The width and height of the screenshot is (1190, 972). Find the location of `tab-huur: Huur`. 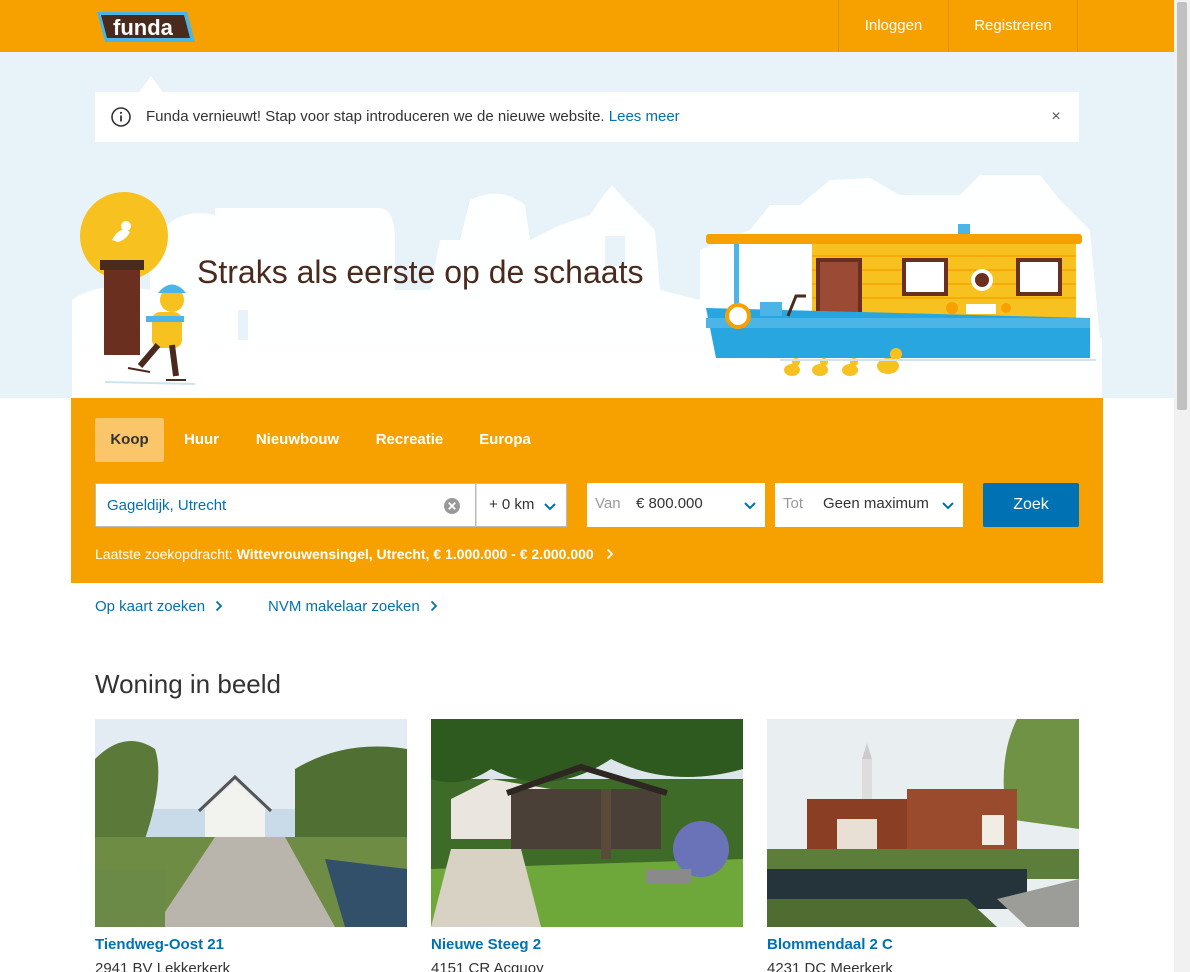

tab-huur: Huur is located at coordinates (201, 440).